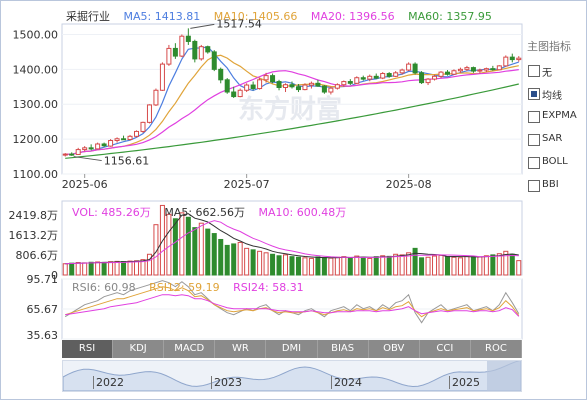 This screenshot has height=400, width=587. I want to click on navigator-year-label: 2024, so click(346, 382).